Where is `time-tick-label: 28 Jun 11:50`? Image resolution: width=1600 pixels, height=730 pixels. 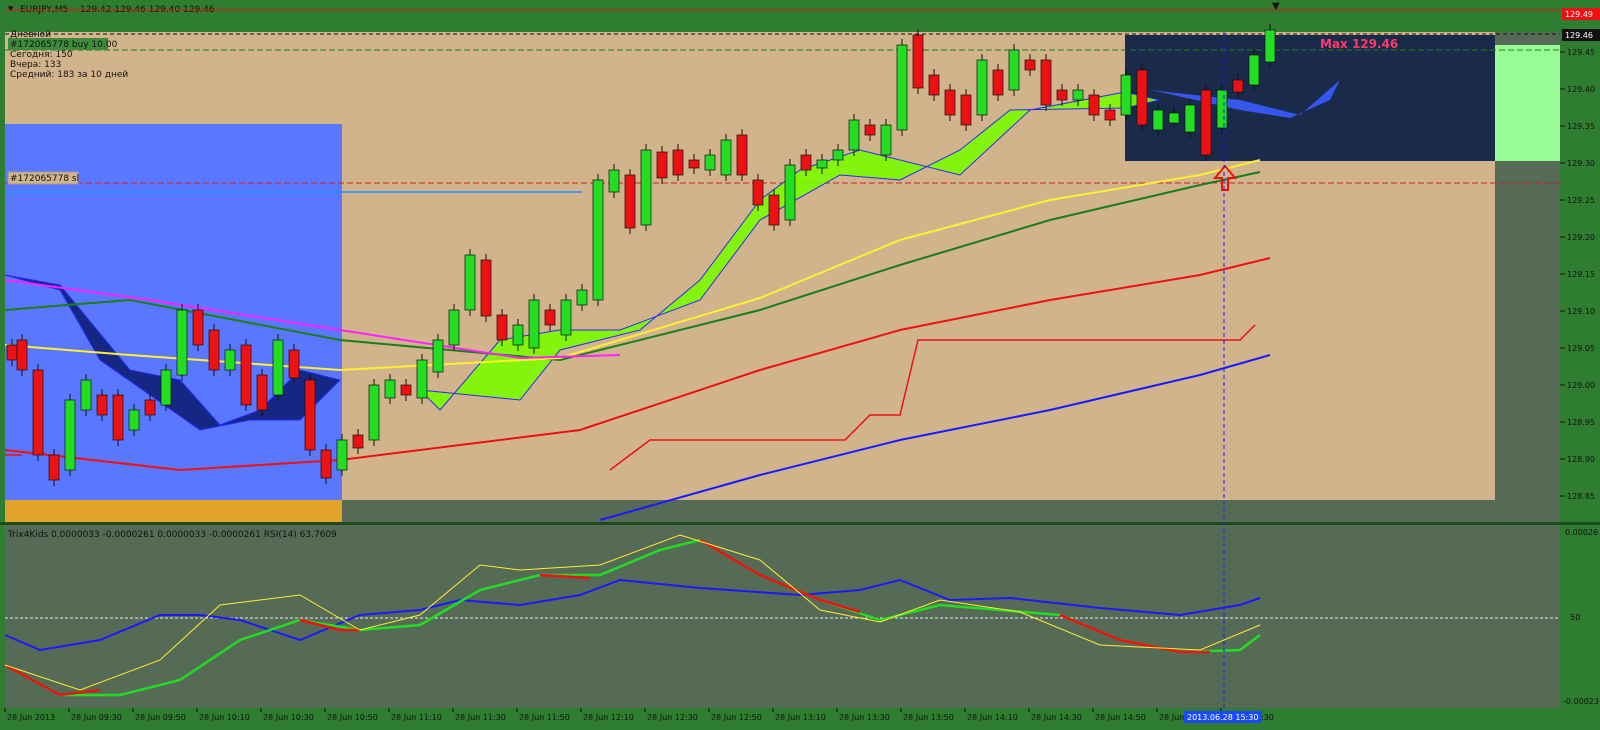 time-tick-label: 28 Jun 11:50 is located at coordinates (544, 717).